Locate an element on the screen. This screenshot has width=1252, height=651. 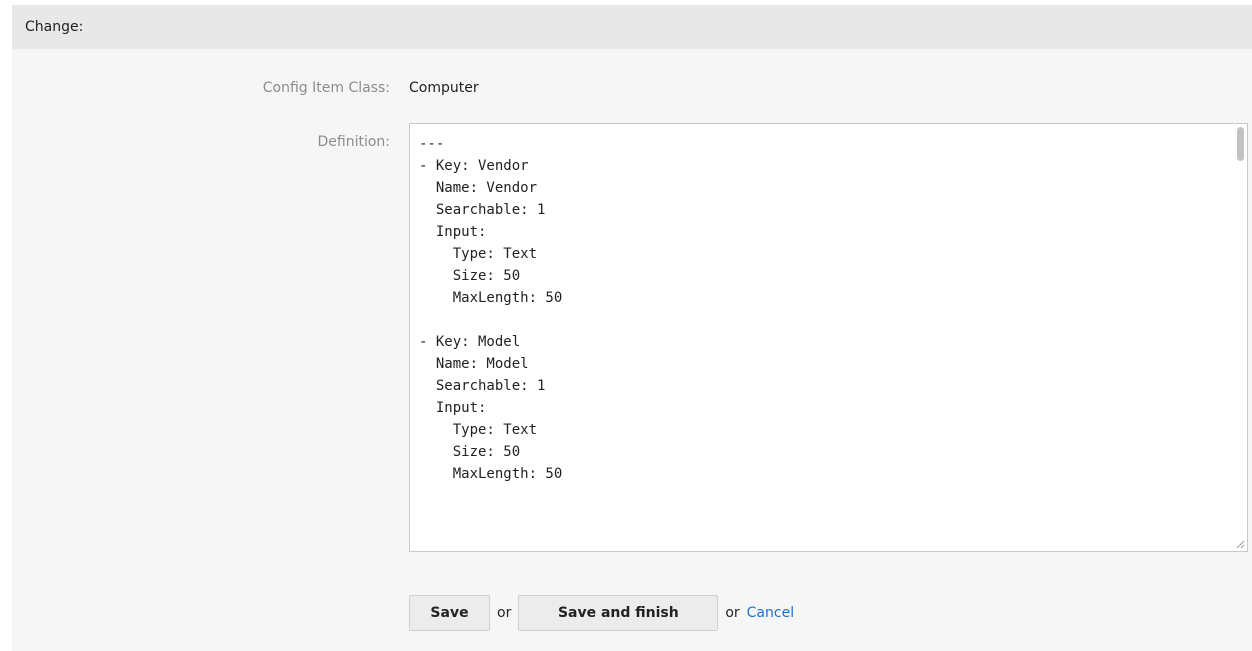
save-button: Save is located at coordinates (449, 613).